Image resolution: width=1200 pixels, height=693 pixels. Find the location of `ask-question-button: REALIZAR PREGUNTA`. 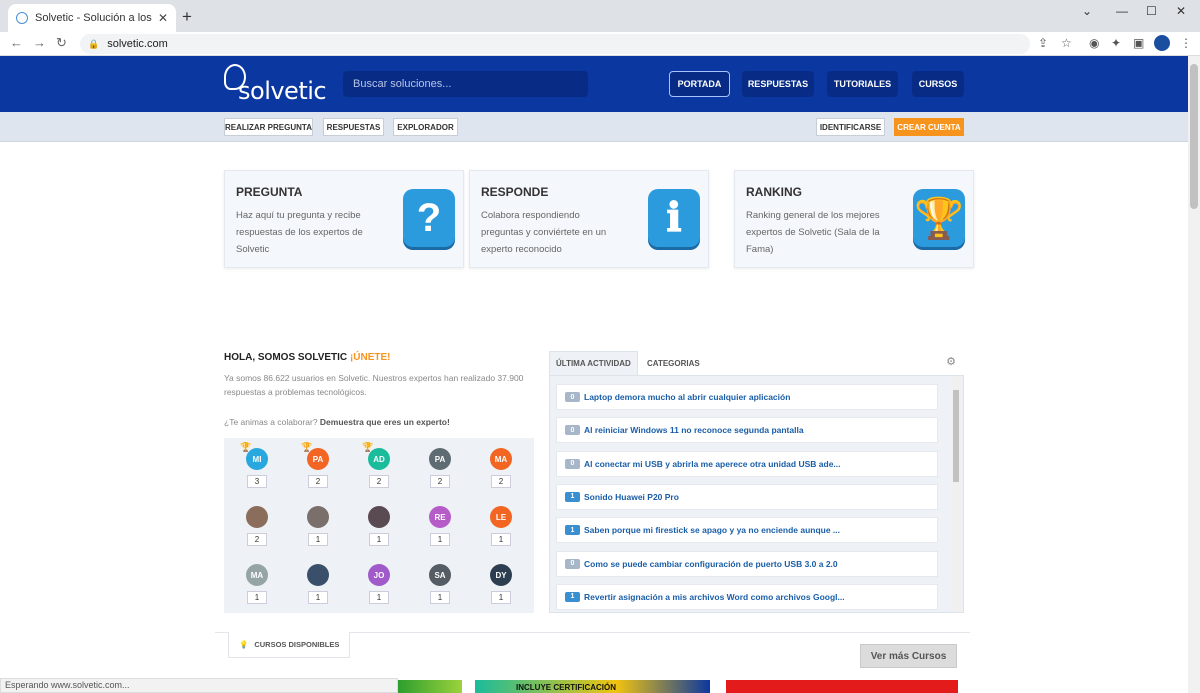

ask-question-button: REALIZAR PREGUNTA is located at coordinates (268, 127).